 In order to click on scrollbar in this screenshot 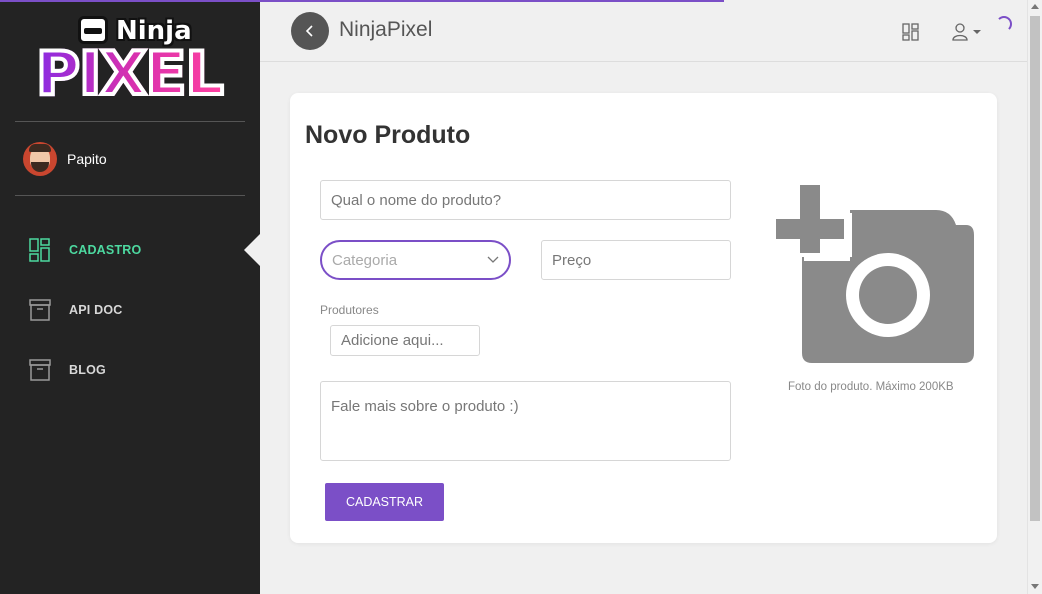, I will do `click(1034, 297)`.